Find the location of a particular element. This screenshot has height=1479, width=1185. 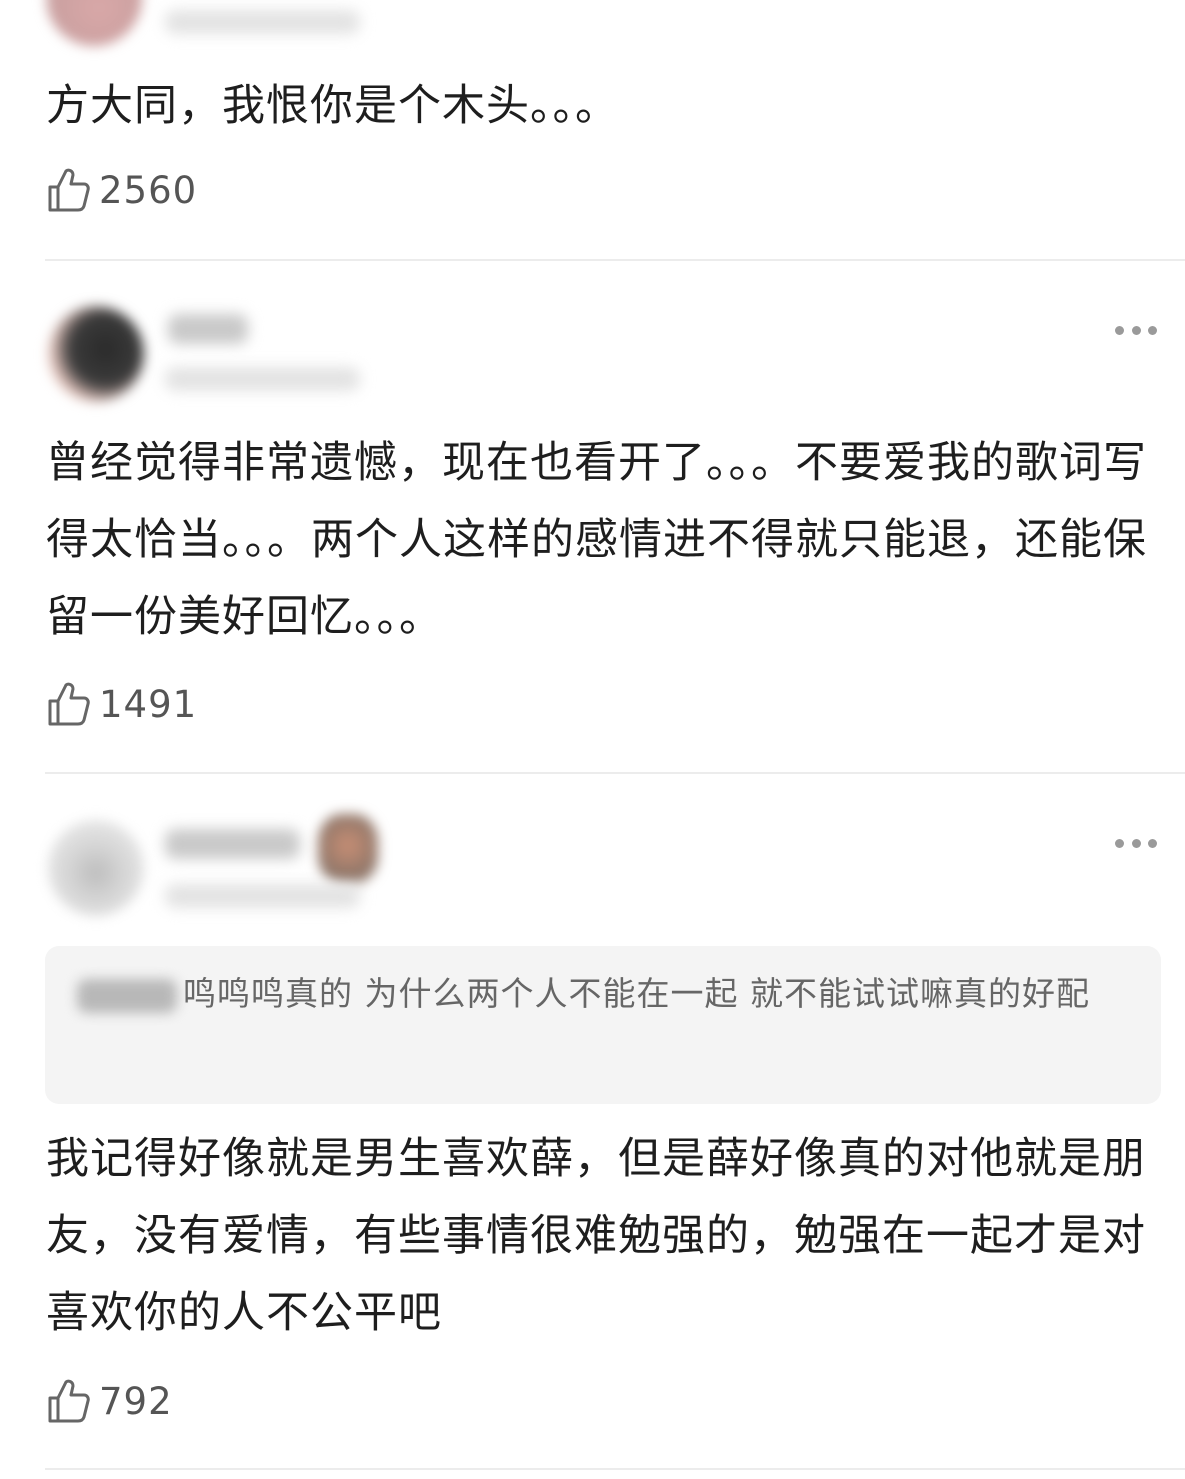

user-badge-icon is located at coordinates (348, 849).